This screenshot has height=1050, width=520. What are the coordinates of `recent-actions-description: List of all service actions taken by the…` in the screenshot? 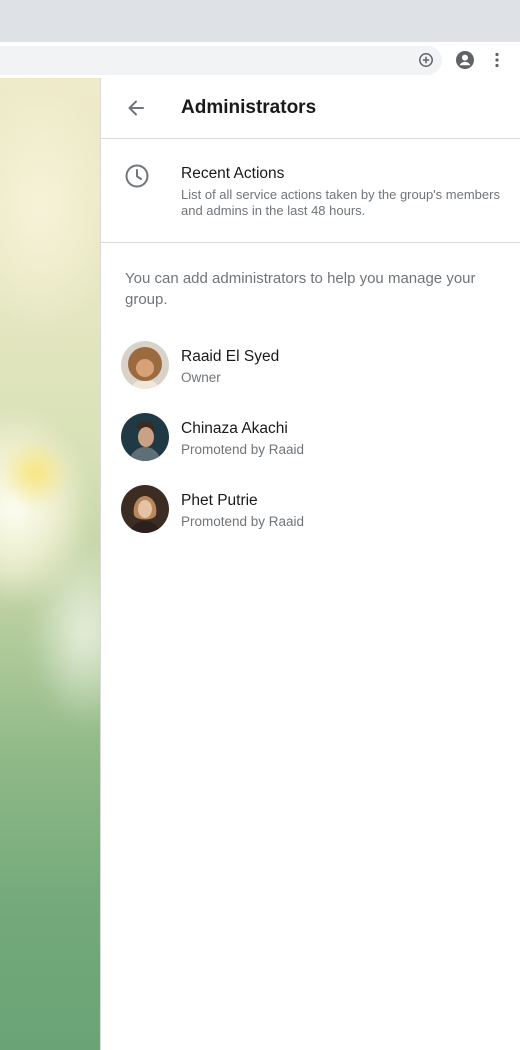 It's located at (340, 202).